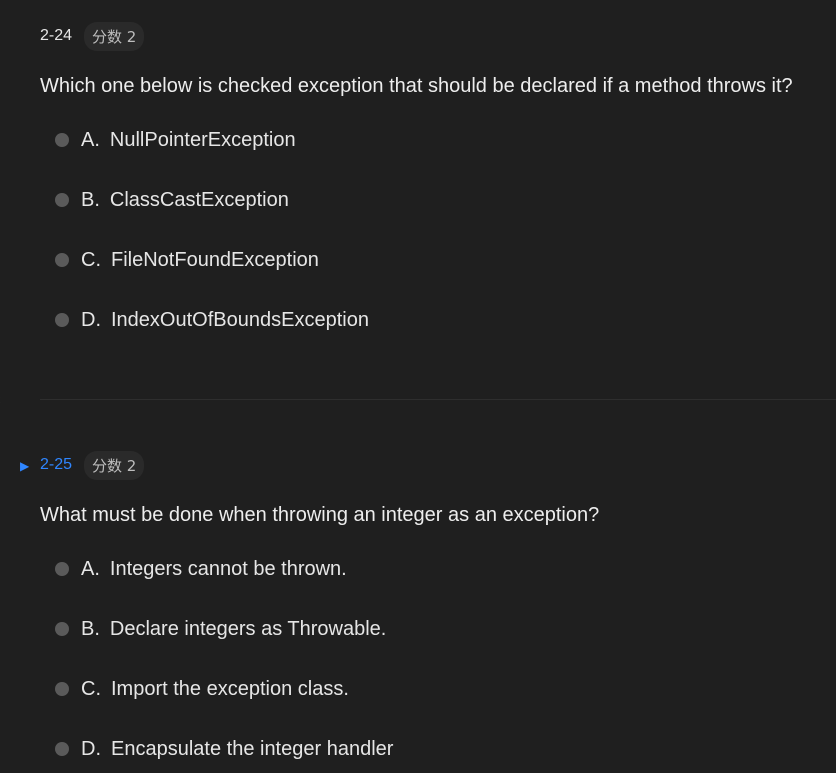 This screenshot has width=836, height=773. I want to click on option-a: A. Integers cannot be thrown., so click(445, 569).